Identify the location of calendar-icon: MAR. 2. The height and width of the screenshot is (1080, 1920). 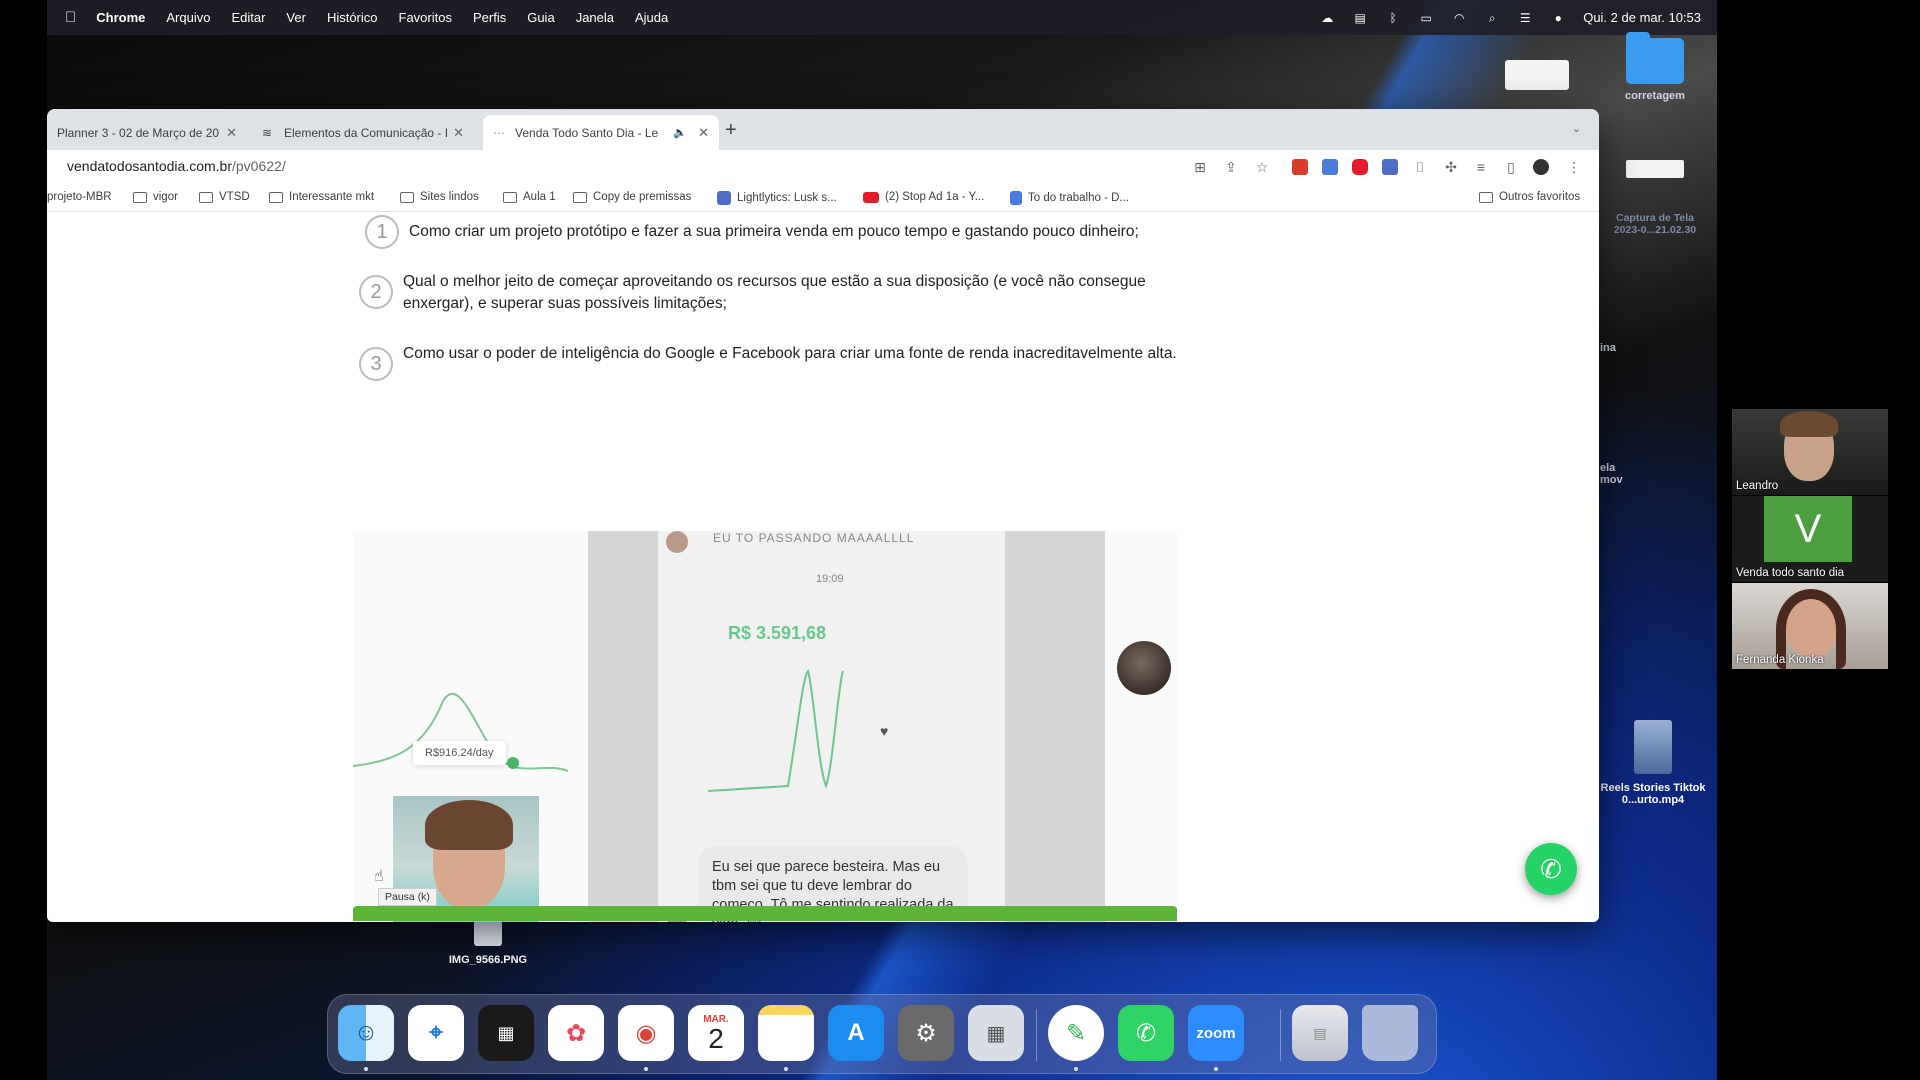
(716, 1033).